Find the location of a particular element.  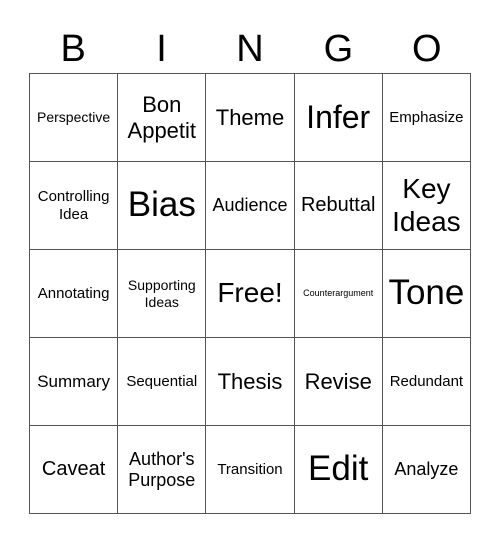

bingo-cell: Redundant is located at coordinates (426, 382).